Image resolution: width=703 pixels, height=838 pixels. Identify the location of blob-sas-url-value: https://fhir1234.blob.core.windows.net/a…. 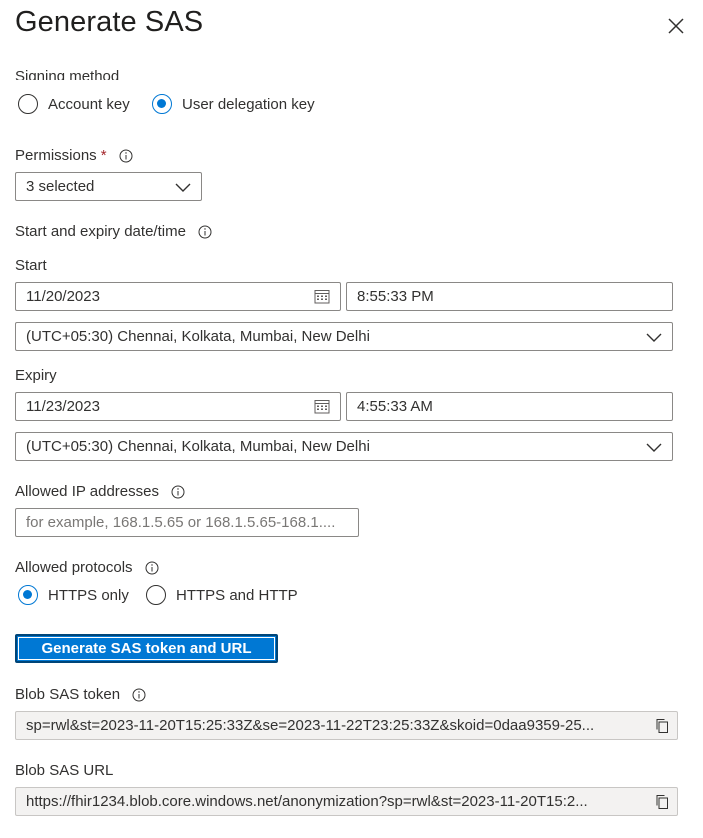
(307, 801).